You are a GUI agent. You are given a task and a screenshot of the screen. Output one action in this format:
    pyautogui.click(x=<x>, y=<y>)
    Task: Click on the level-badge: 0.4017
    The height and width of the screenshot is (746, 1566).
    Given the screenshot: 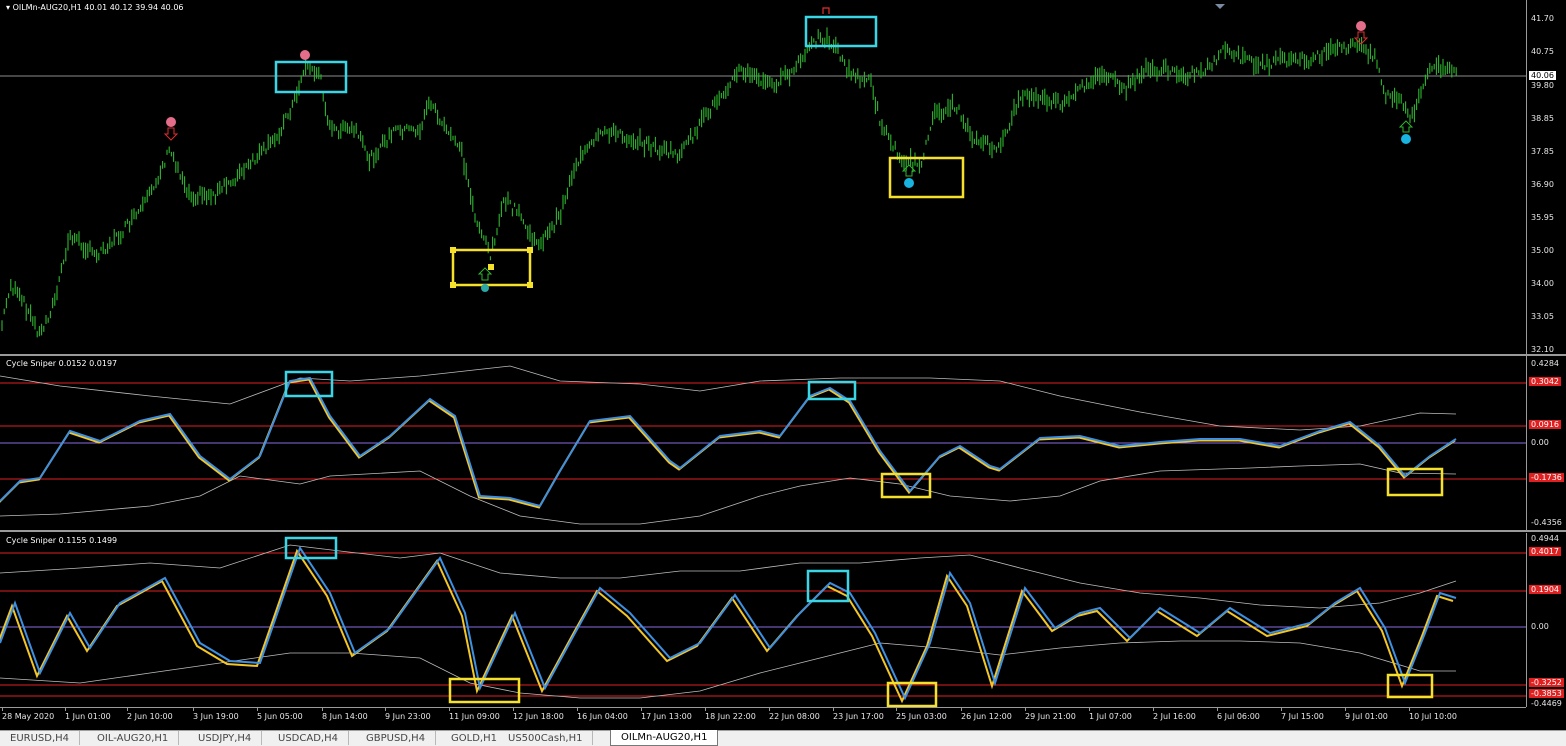 What is the action you would take?
    pyautogui.click(x=1545, y=551)
    